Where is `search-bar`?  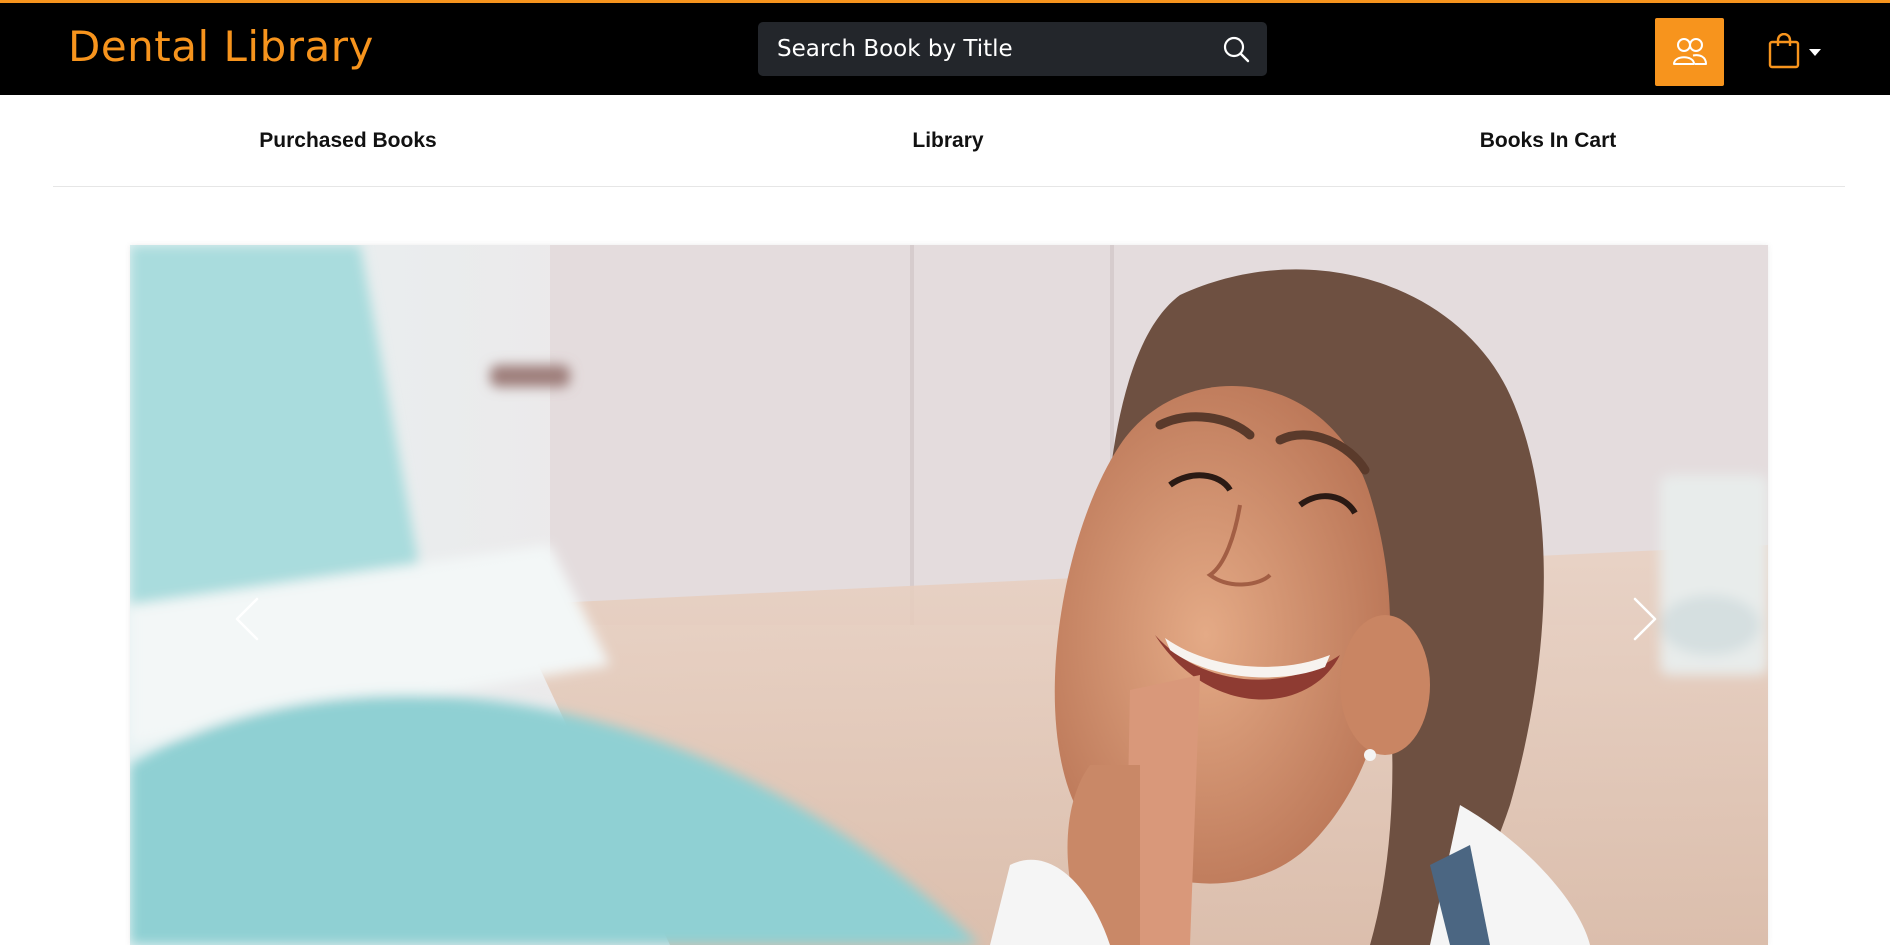
search-bar is located at coordinates (1012, 49).